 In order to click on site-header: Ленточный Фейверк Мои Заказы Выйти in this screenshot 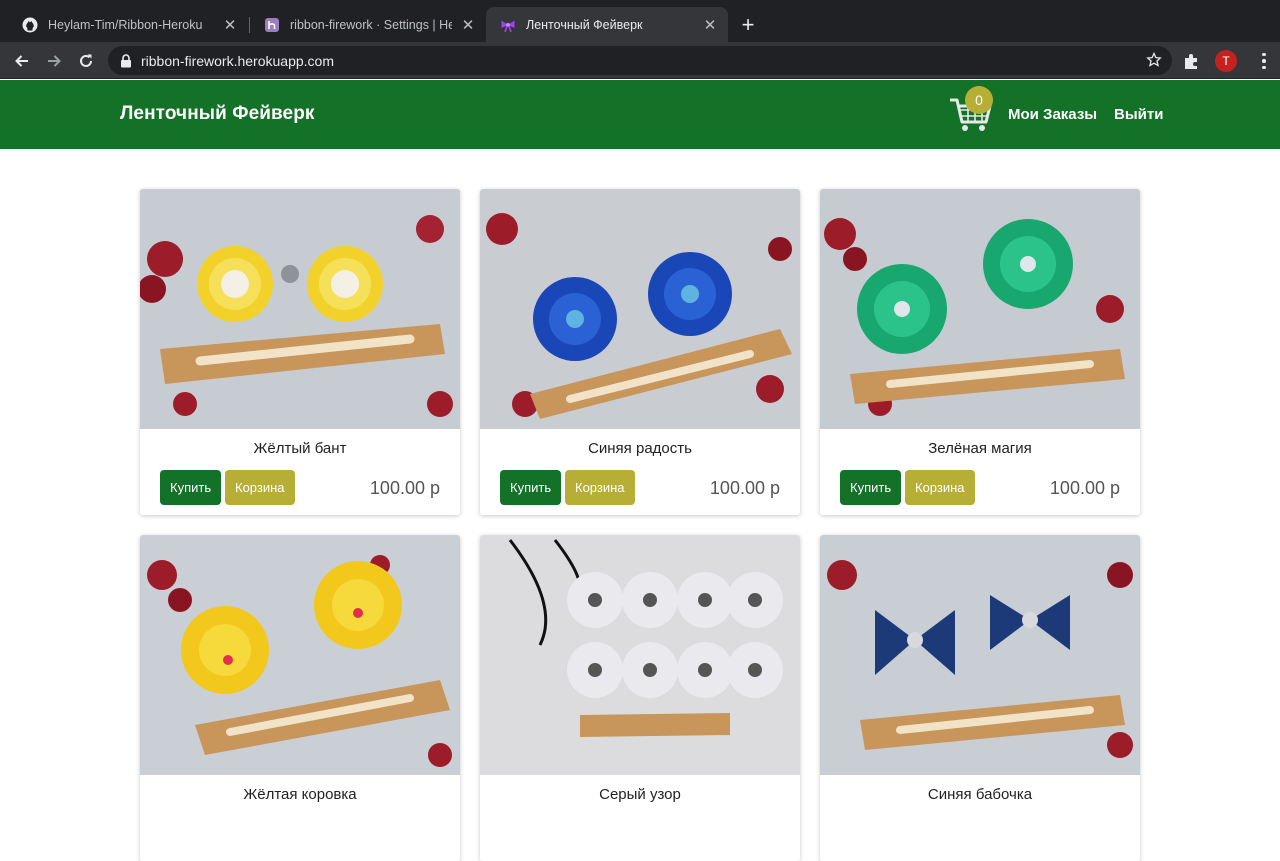, I will do `click(640, 114)`.